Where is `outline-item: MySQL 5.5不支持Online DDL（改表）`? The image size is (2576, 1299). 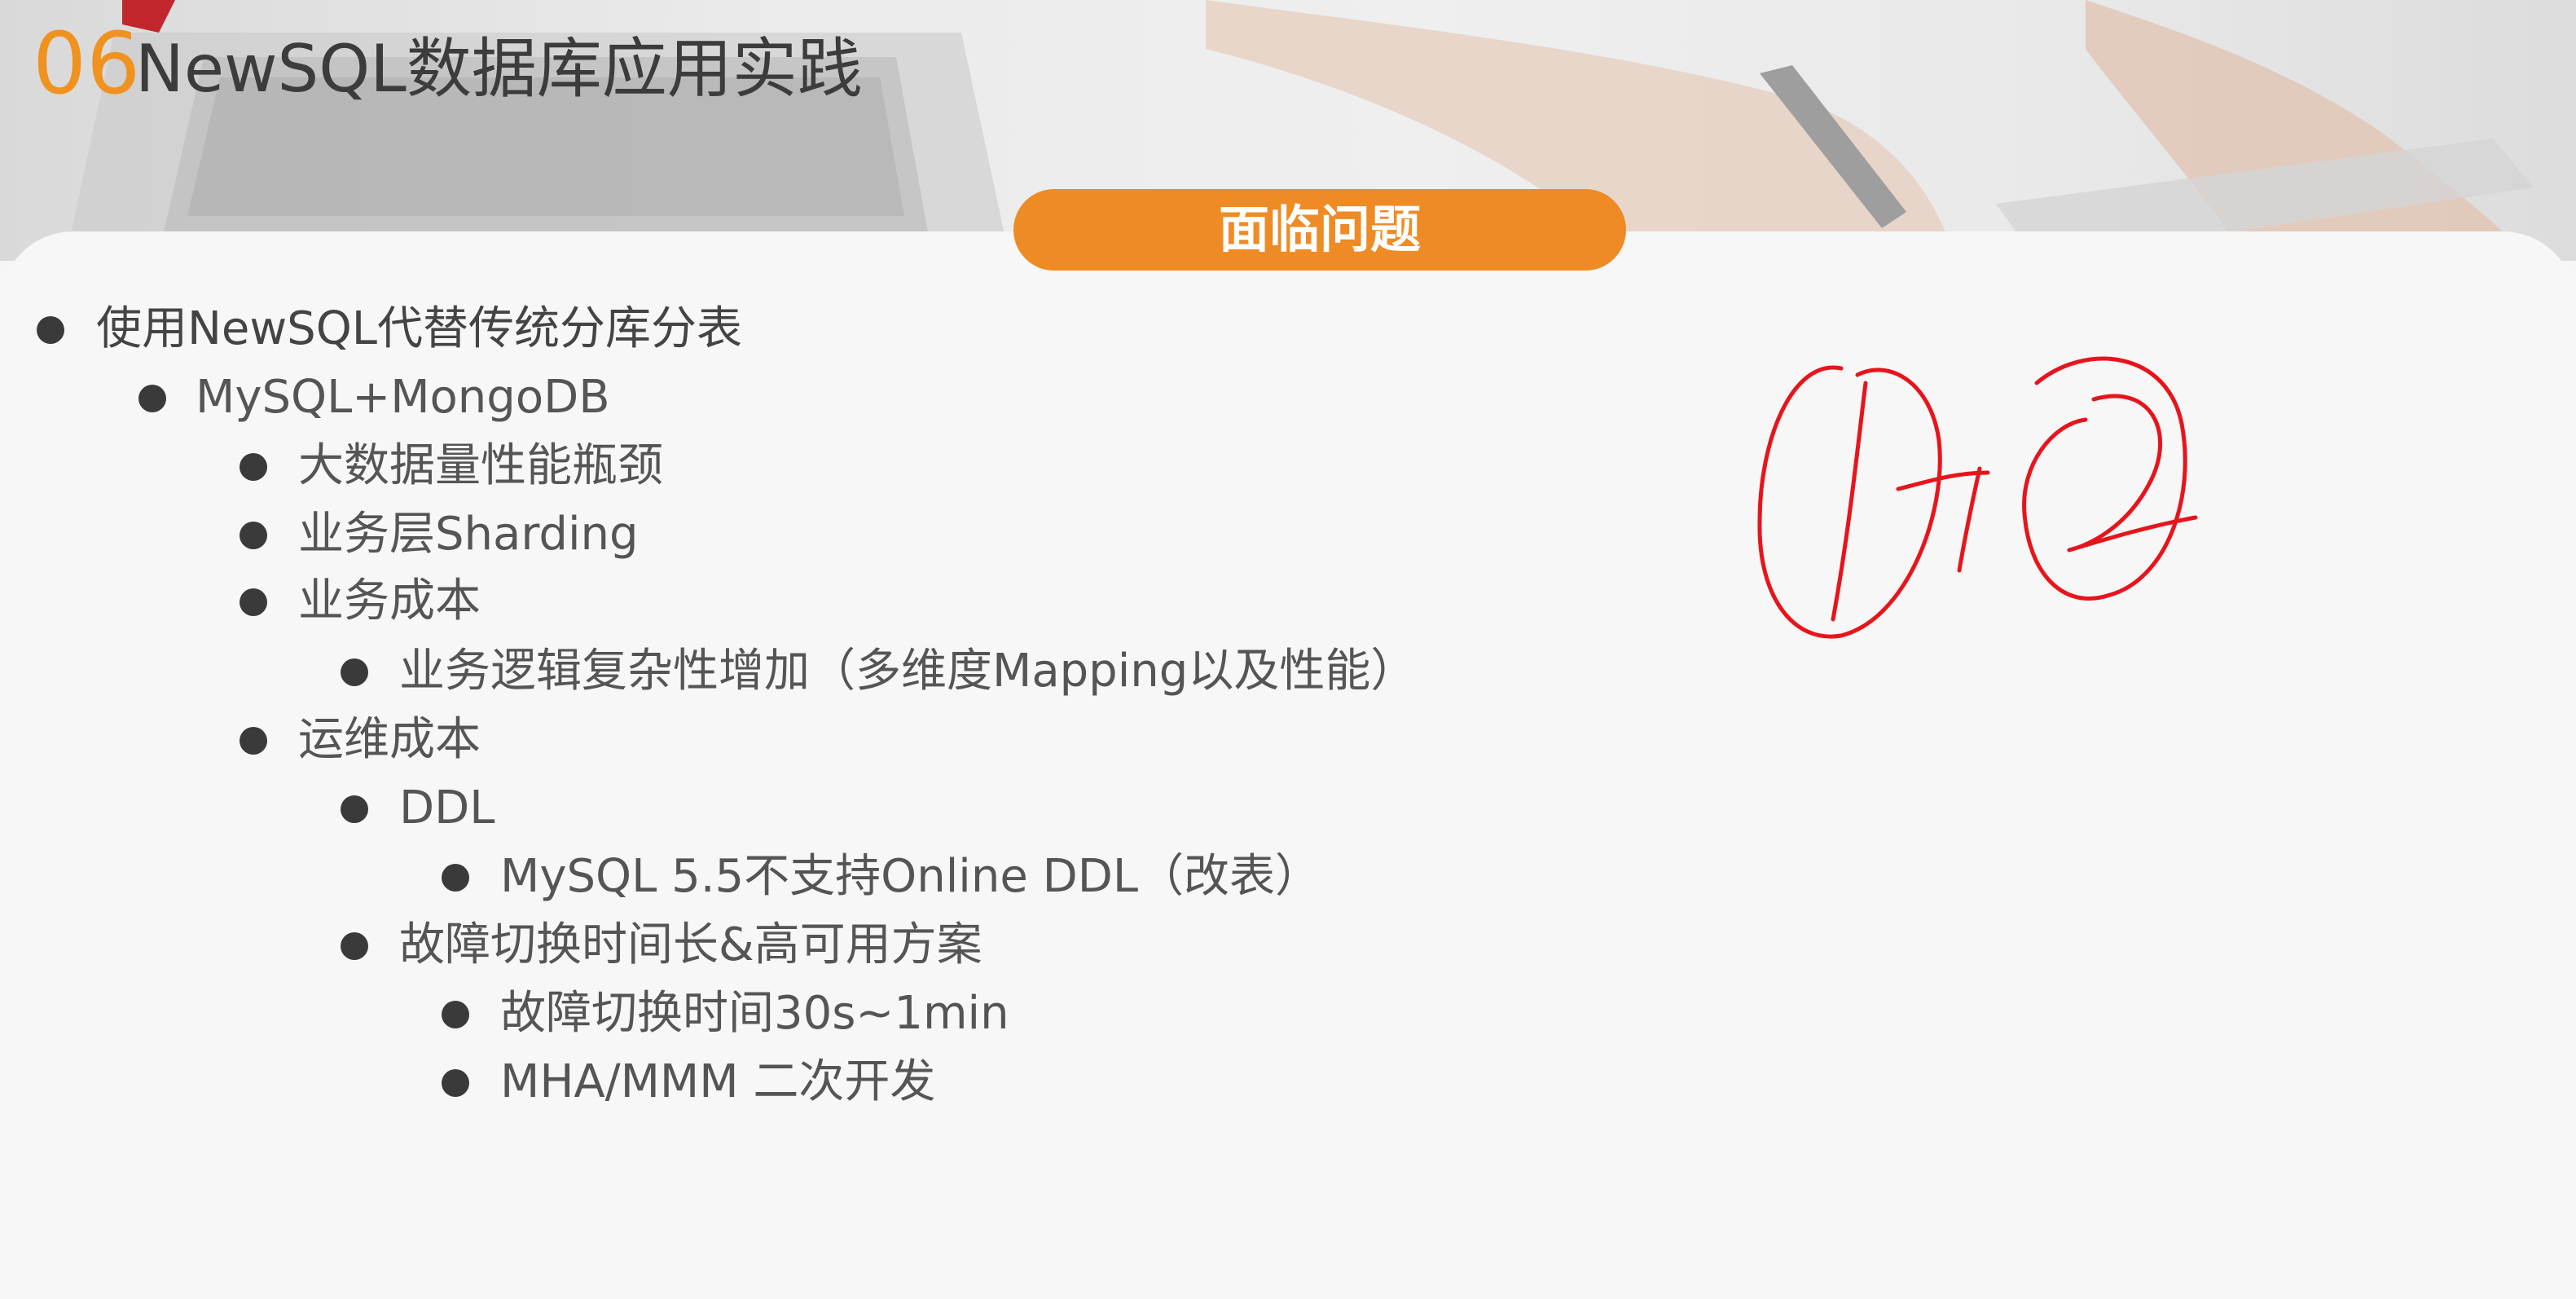 outline-item: MySQL 5.5不支持Online DDL（改表） is located at coordinates (910, 876).